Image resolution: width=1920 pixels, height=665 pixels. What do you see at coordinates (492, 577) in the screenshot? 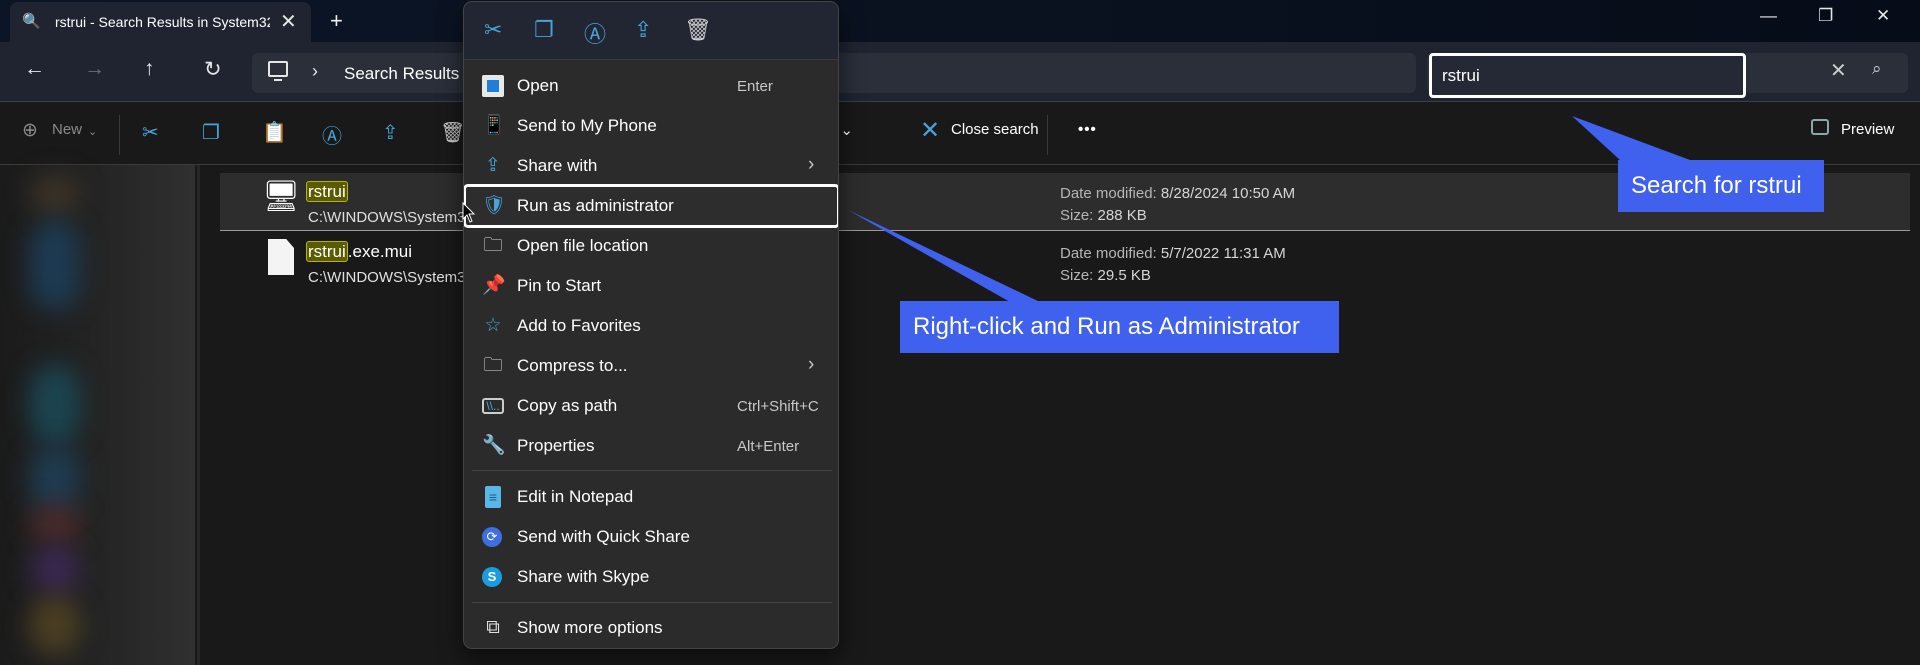
I see `skype-icon: S` at bounding box center [492, 577].